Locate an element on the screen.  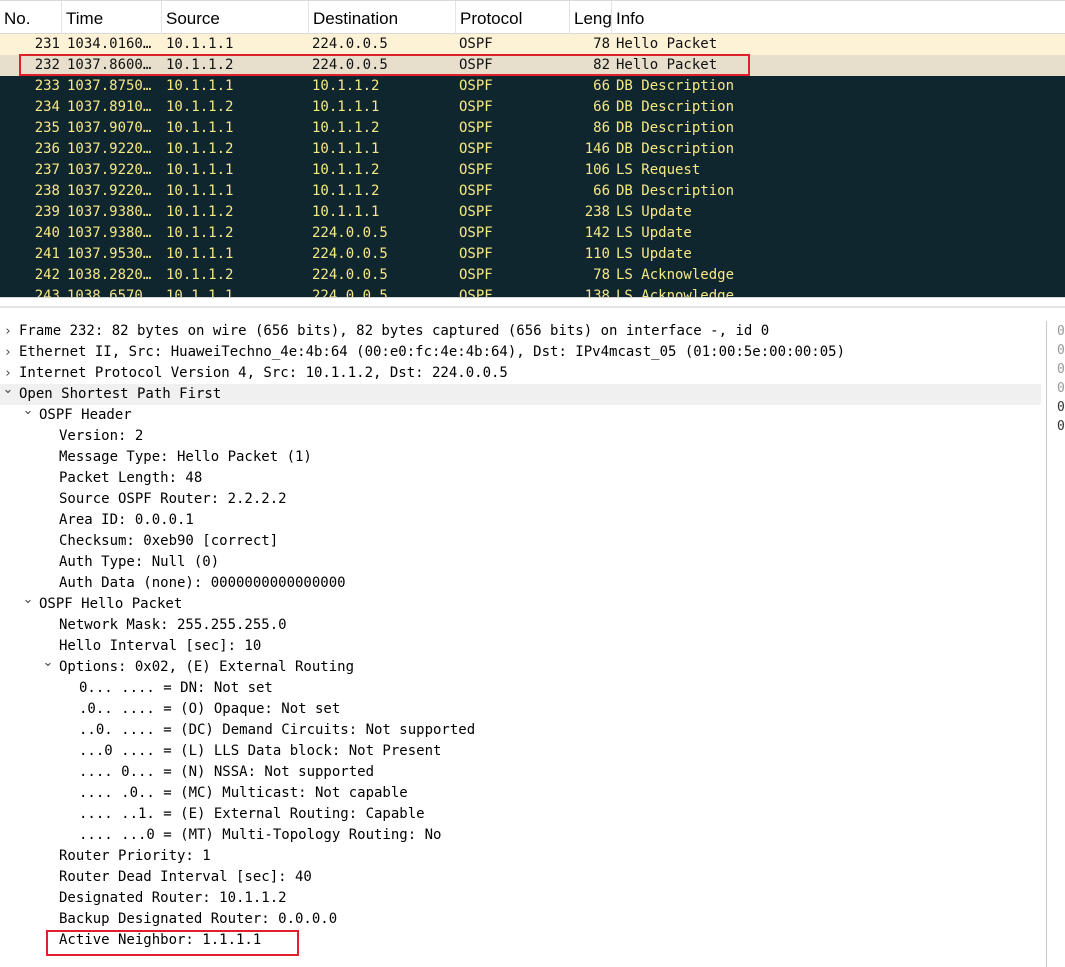
detail-tree-text: OSPF Header is located at coordinates (85, 415).